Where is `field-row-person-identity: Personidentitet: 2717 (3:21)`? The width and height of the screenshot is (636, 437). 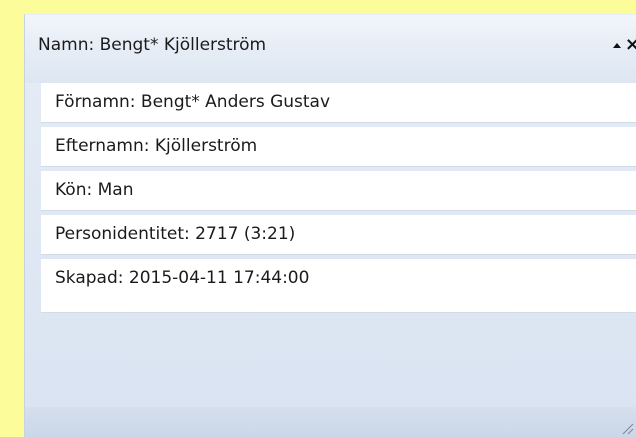 field-row-person-identity: Personidentitet: 2717 (3:21) is located at coordinates (338, 235).